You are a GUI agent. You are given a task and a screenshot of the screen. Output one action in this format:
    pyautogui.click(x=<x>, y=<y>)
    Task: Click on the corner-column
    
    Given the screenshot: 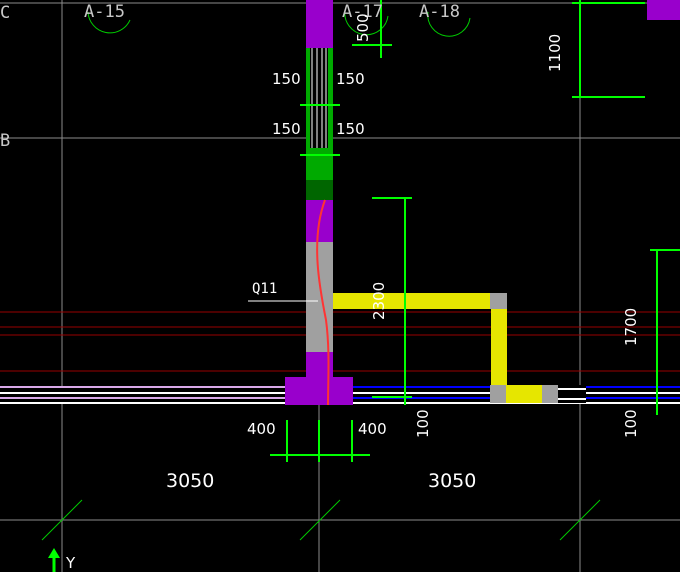 What is the action you would take?
    pyautogui.click(x=663, y=10)
    